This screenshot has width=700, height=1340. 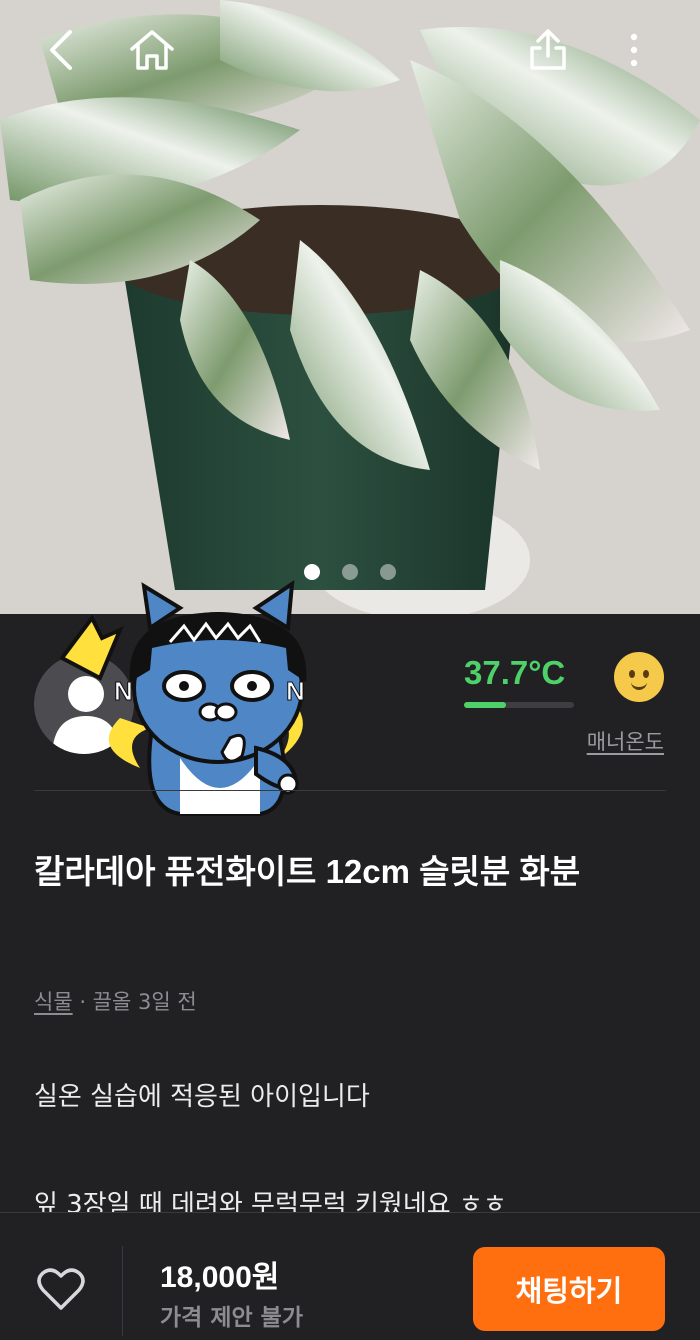 I want to click on back-icon, so click(x=61, y=50).